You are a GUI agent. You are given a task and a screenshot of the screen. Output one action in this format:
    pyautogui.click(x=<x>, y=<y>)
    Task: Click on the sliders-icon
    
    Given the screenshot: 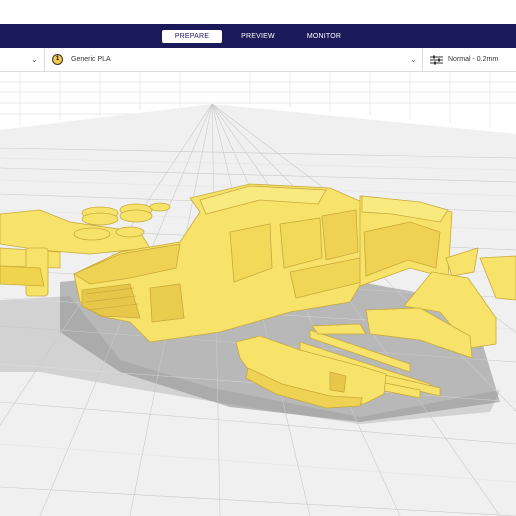 What is the action you would take?
    pyautogui.click(x=436, y=59)
    